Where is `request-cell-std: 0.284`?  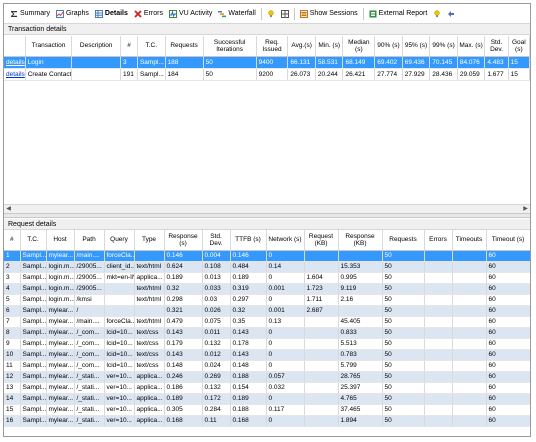
request-cell-std: 0.284 is located at coordinates (216, 410).